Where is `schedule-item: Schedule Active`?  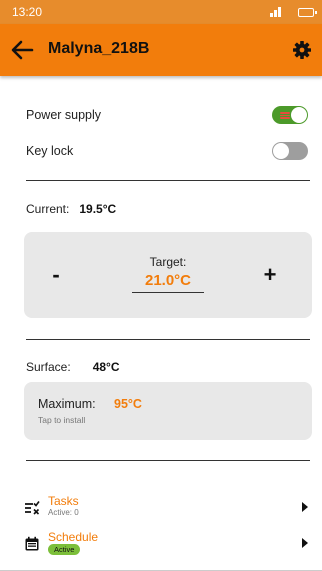
schedule-item: Schedule Active is located at coordinates (161, 543).